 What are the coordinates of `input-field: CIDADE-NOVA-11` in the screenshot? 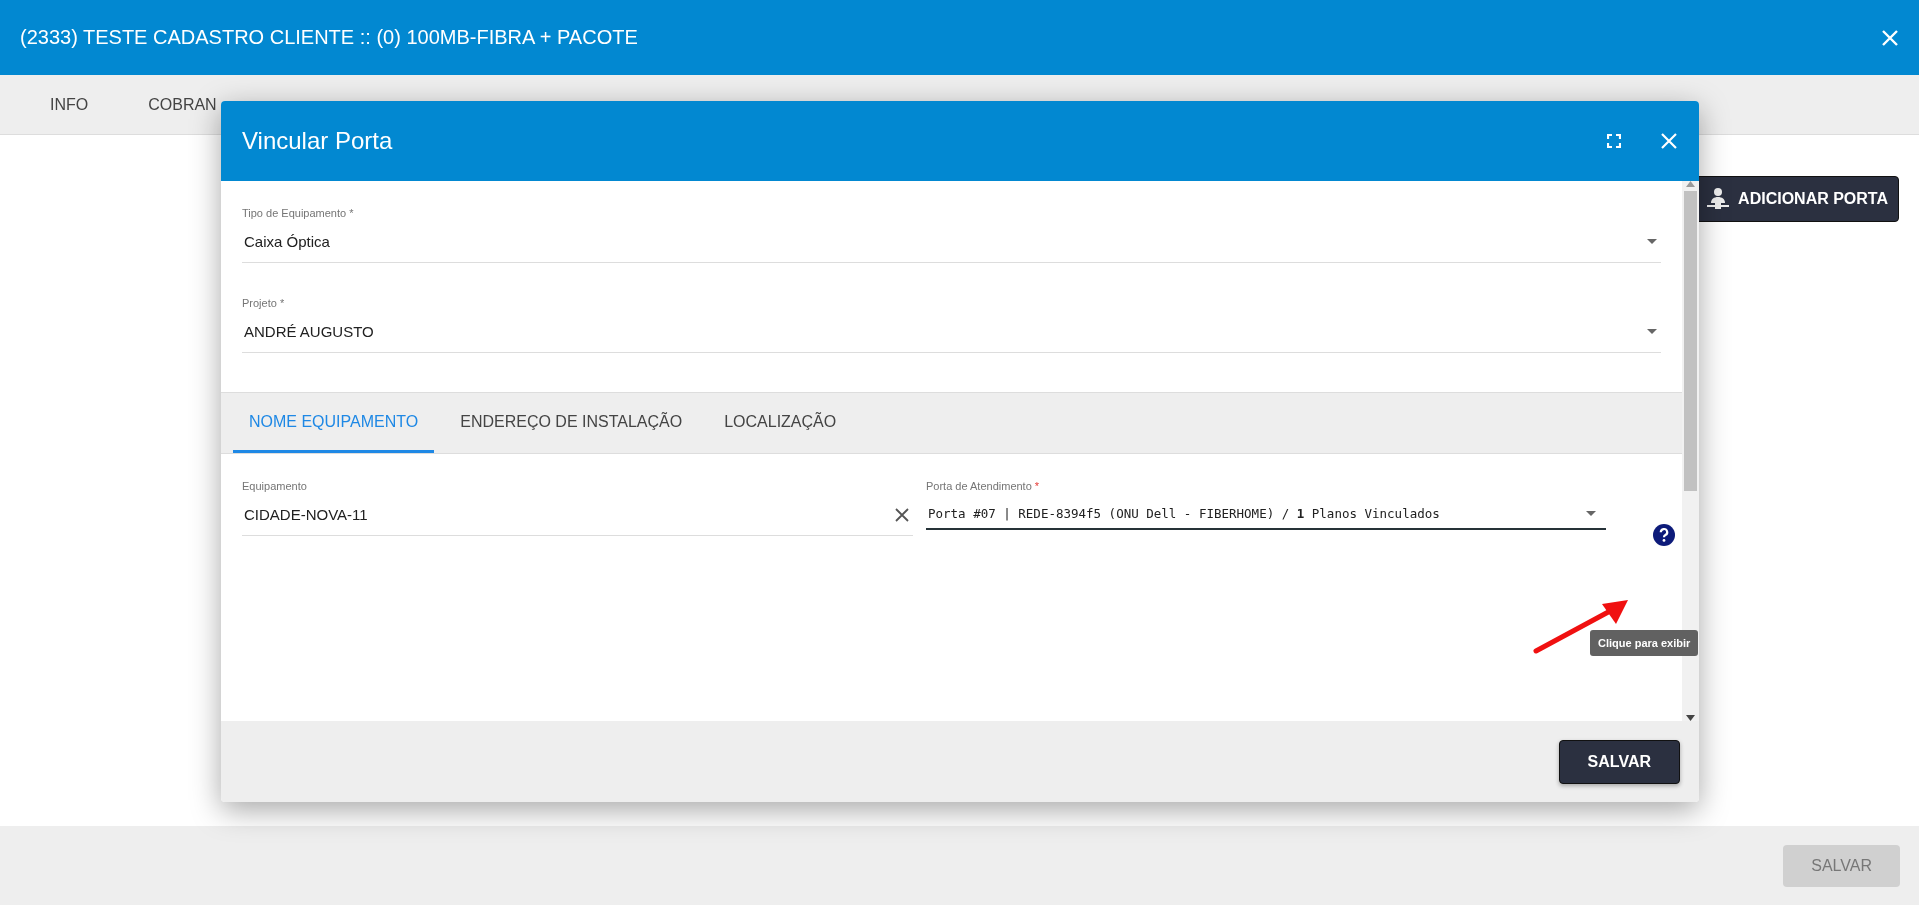 It's located at (577, 521).